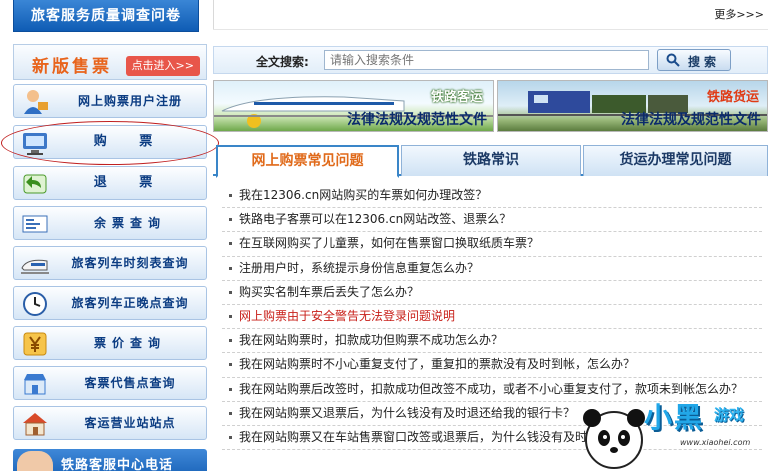 This screenshot has width=768, height=471. Describe the element at coordinates (492, 341) in the screenshot. I see `list-item: 我在网站购票时，扣款成功但购票不成功怎么办？` at that location.